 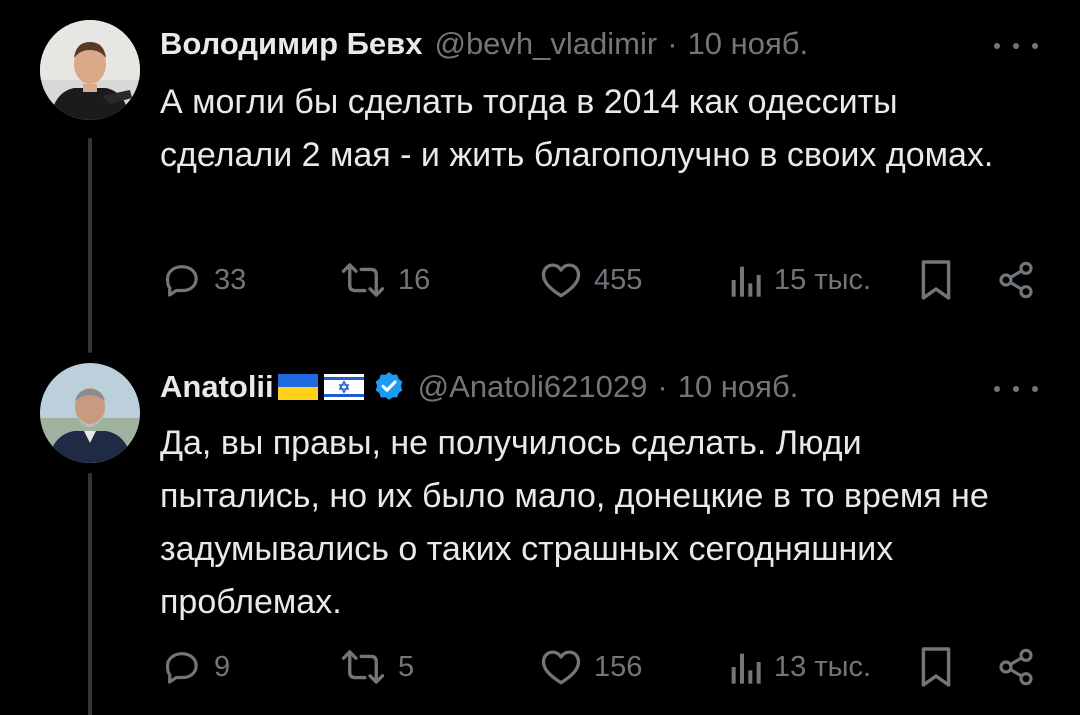 I want to click on author-name: Володимир Бевх, so click(x=291, y=44).